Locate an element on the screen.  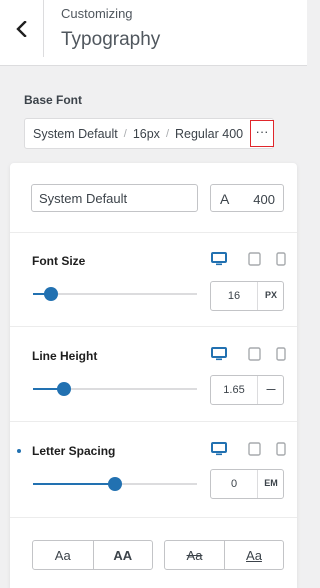
capitalize-button: Aa is located at coordinates (63, 555).